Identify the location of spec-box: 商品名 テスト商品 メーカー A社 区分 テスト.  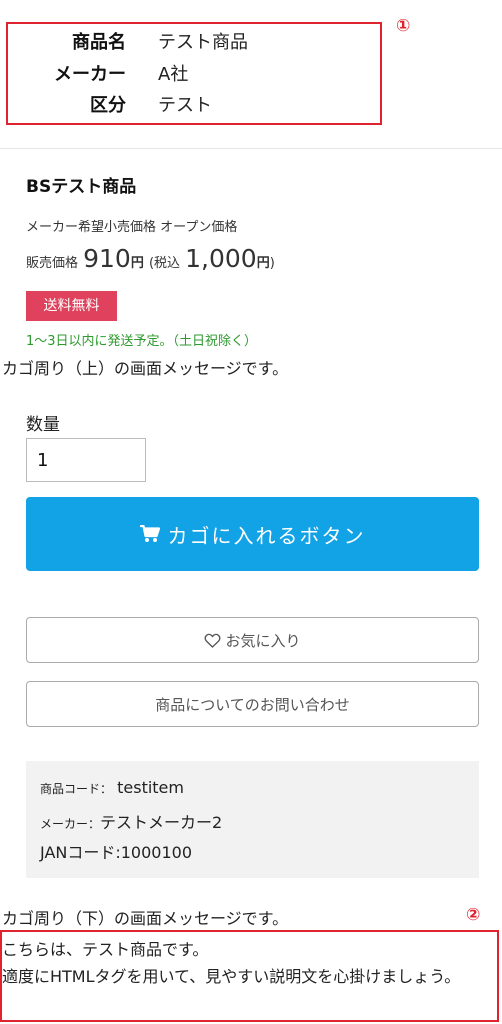
(194, 73).